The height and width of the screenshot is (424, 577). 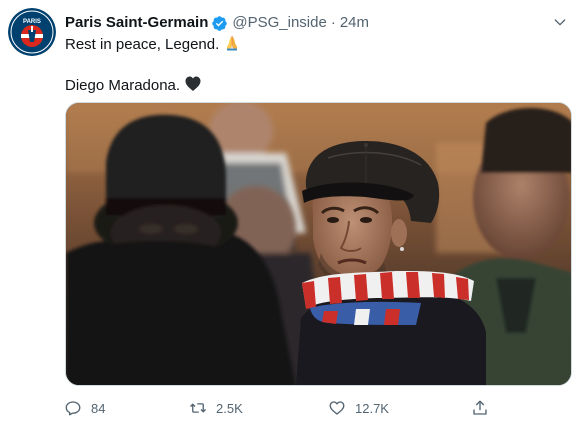 I want to click on verified-badge-icon, so click(x=219, y=23).